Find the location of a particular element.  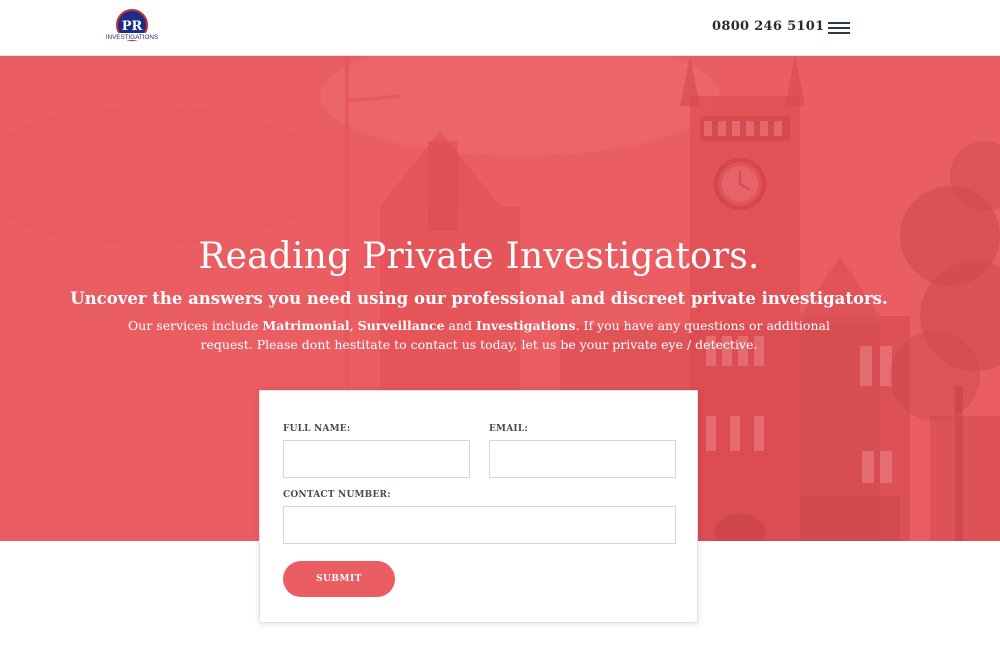

email-field is located at coordinates (582, 459).